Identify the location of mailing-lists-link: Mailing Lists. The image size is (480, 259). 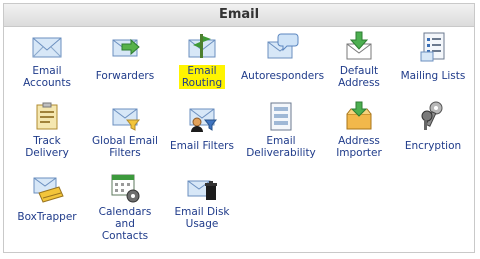
(433, 56).